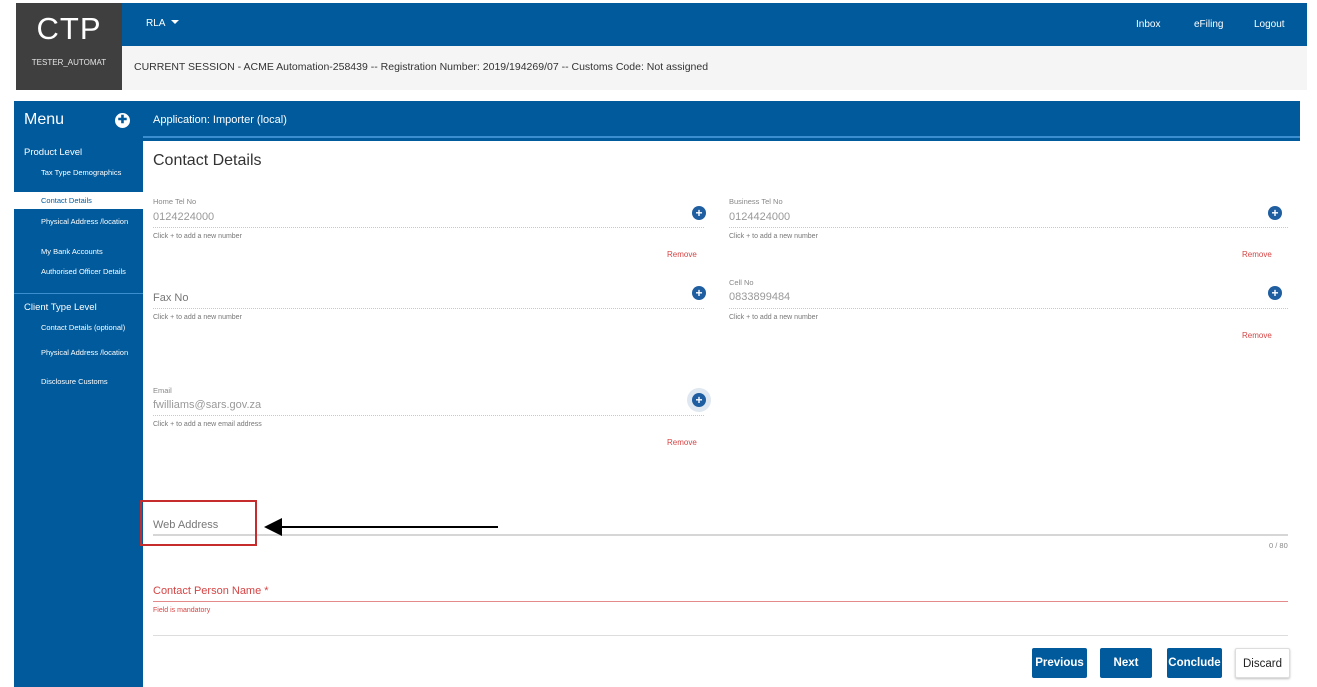  What do you see at coordinates (682, 254) in the screenshot?
I see `remove-home-tel-link: Remove` at bounding box center [682, 254].